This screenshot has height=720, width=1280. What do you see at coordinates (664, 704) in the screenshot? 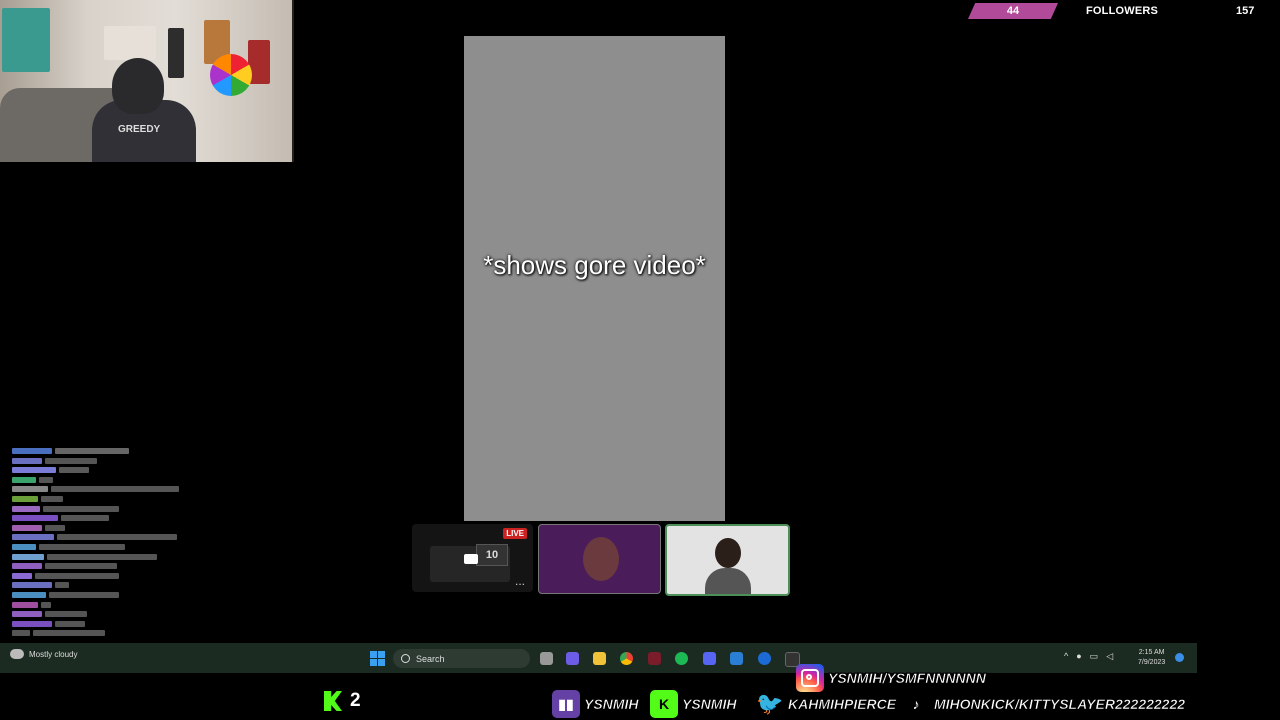
I see `kick-icon: K` at bounding box center [664, 704].